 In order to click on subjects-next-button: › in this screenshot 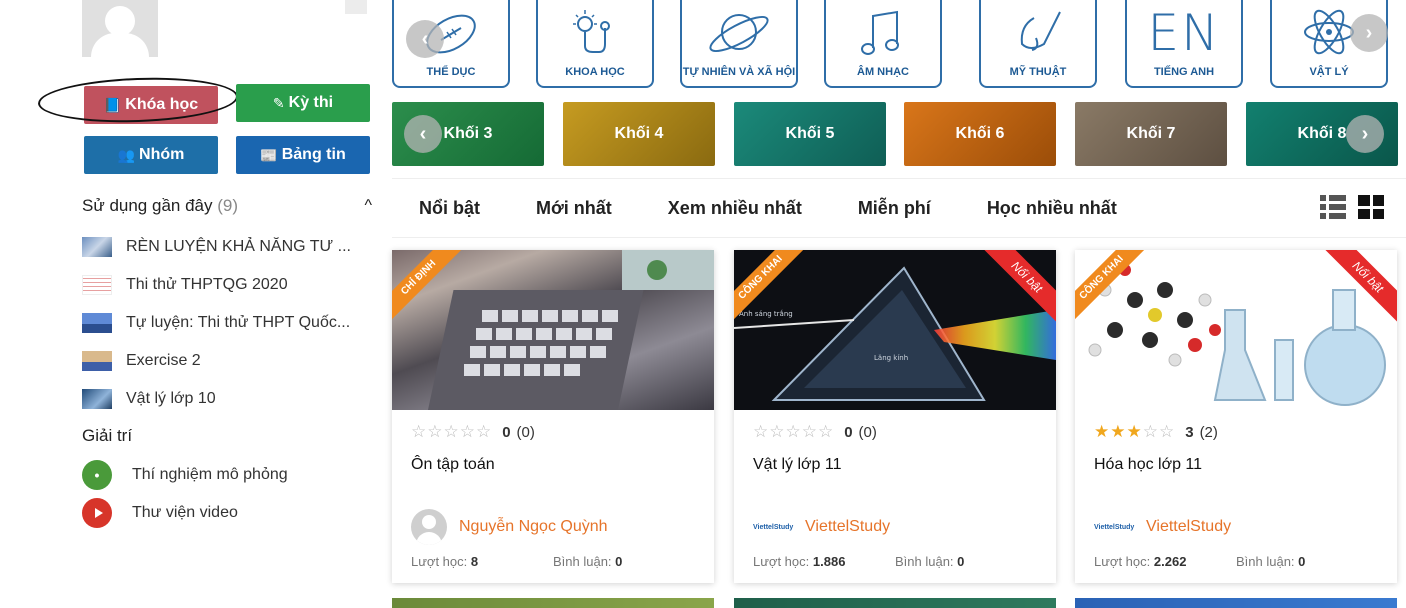, I will do `click(1369, 33)`.